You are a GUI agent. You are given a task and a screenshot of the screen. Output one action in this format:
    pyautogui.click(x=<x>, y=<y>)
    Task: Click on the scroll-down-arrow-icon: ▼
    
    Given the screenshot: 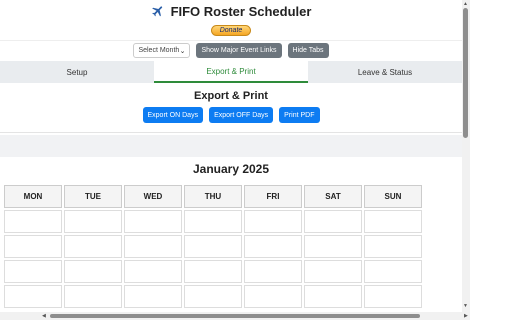 What is the action you would take?
    pyautogui.click(x=465, y=306)
    